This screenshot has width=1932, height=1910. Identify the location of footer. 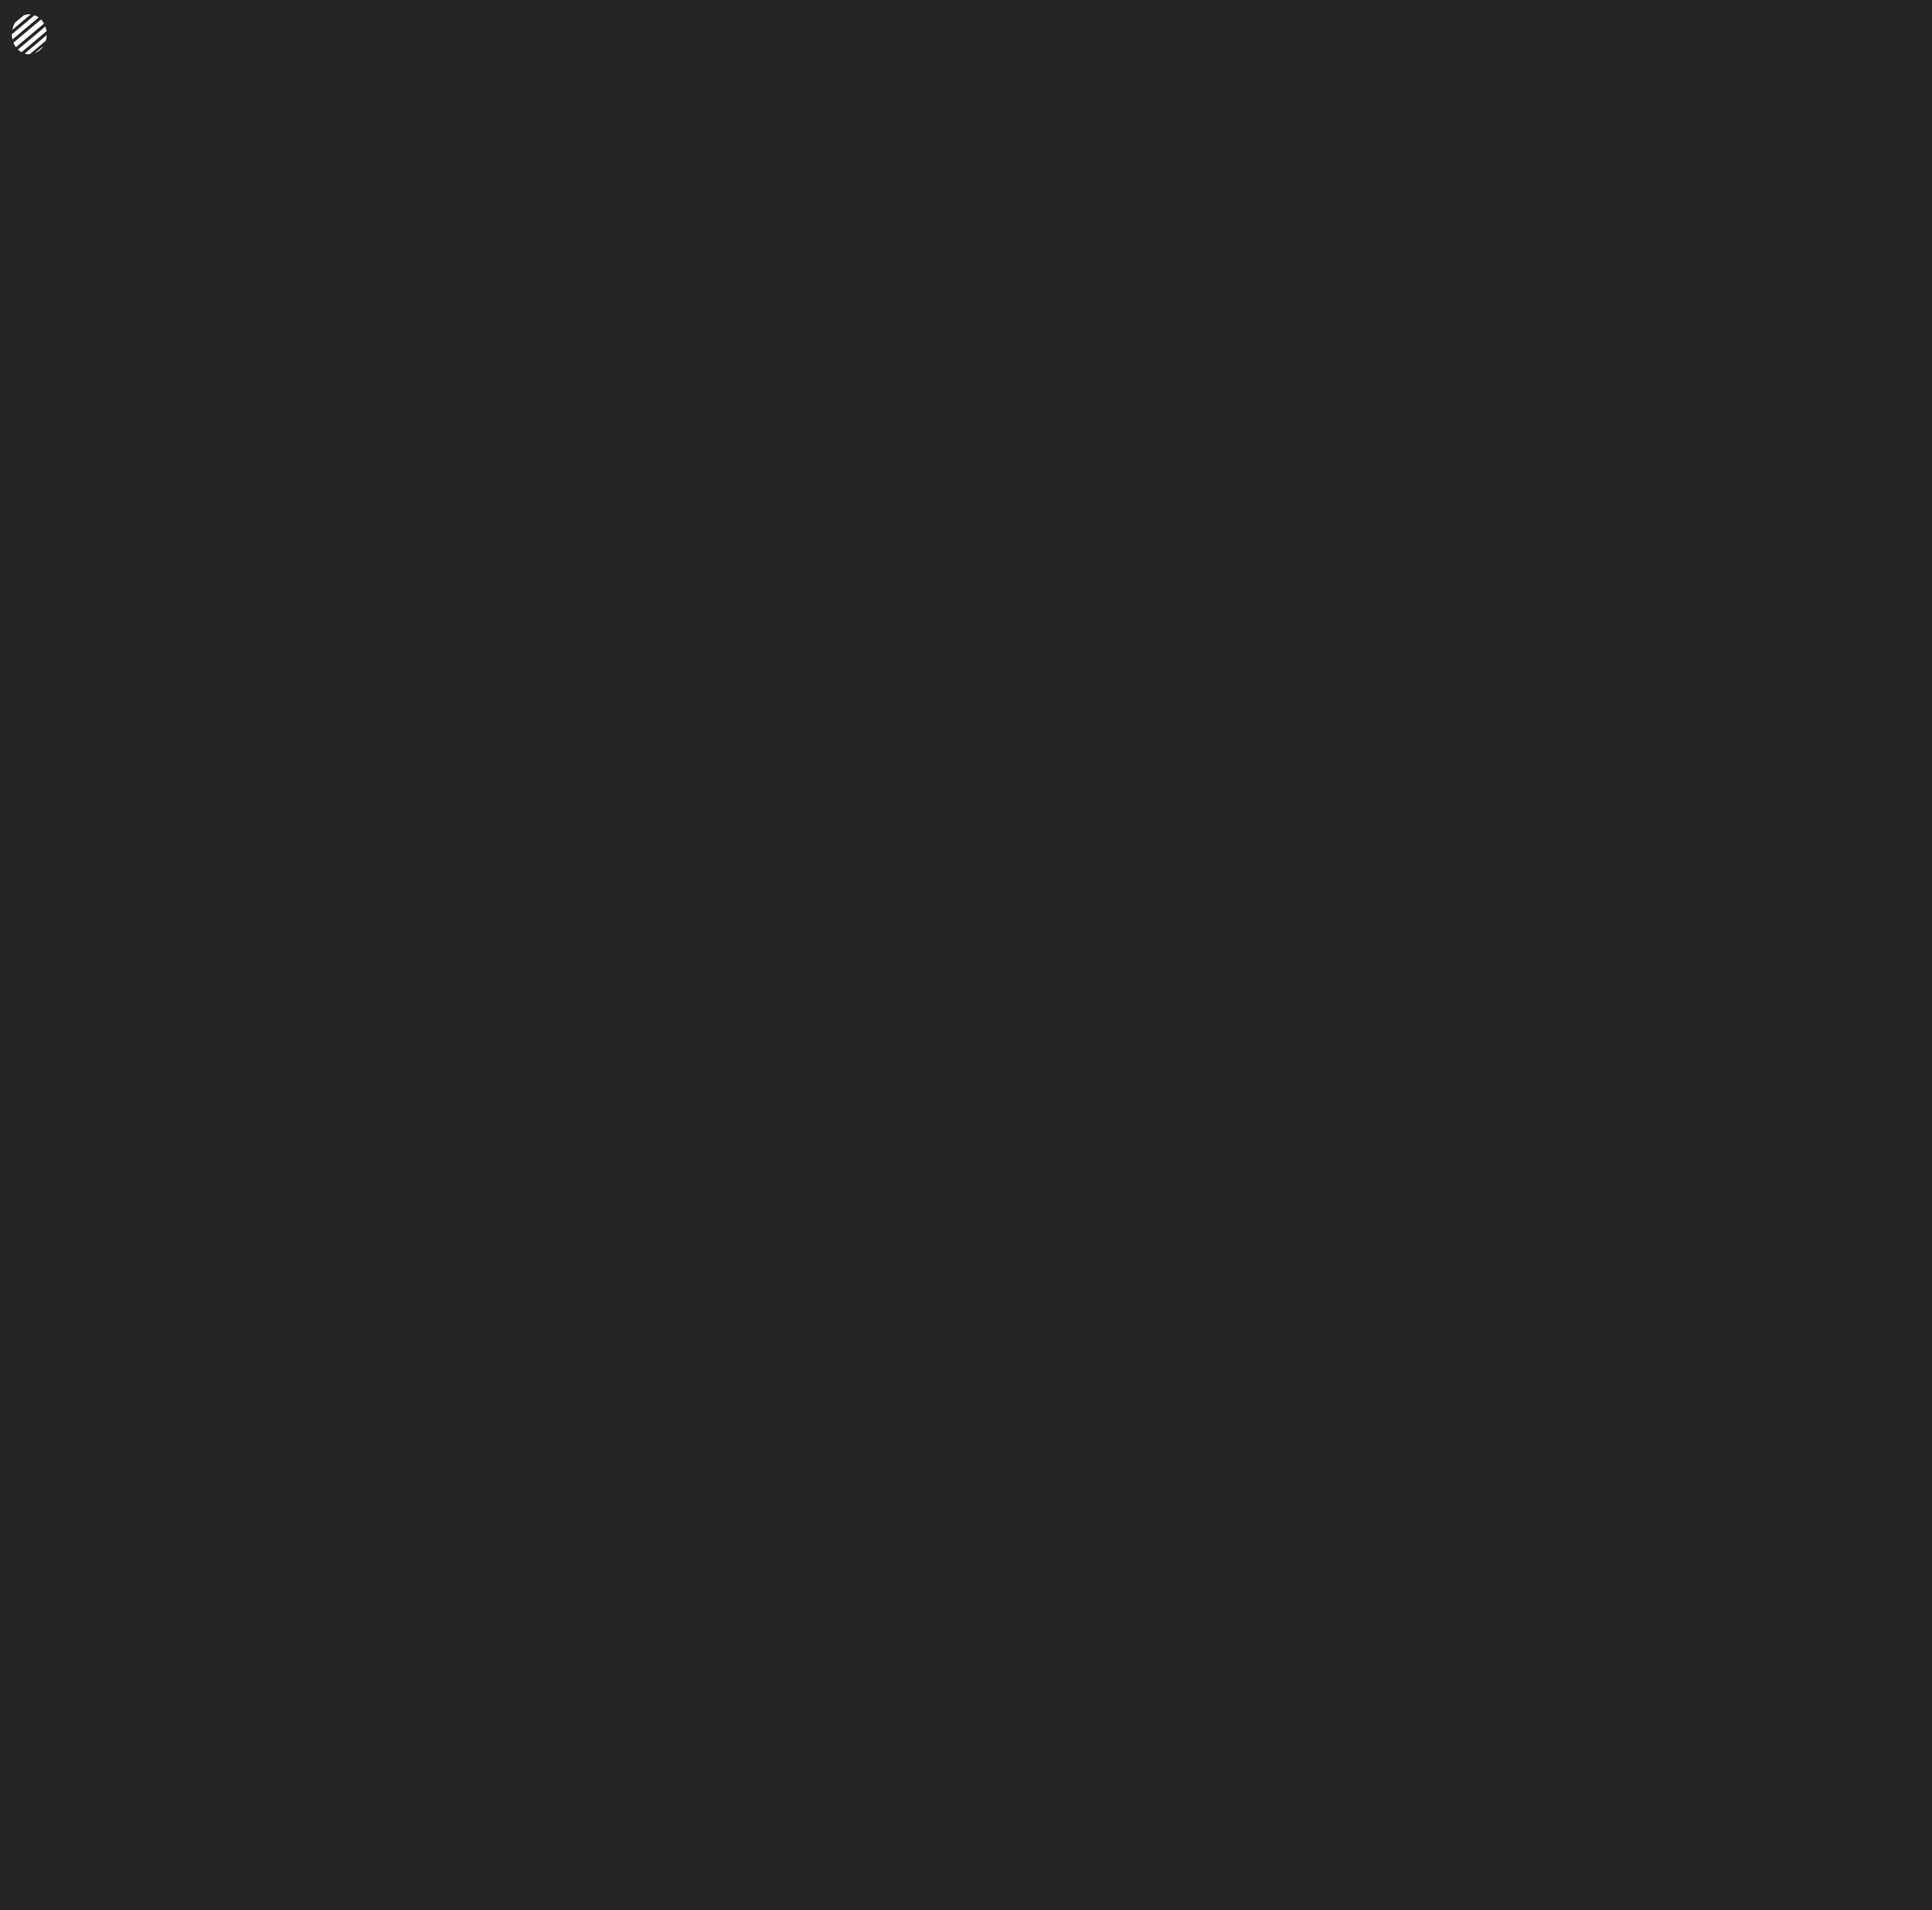
(966, 1898).